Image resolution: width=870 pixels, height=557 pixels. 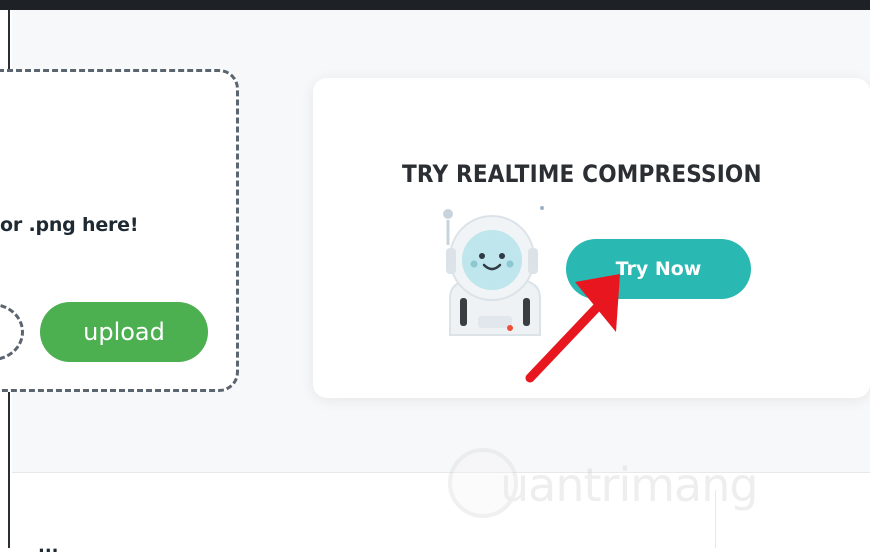 I want to click on card-title: TRY REALTIME COMPRESSION, so click(x=582, y=174).